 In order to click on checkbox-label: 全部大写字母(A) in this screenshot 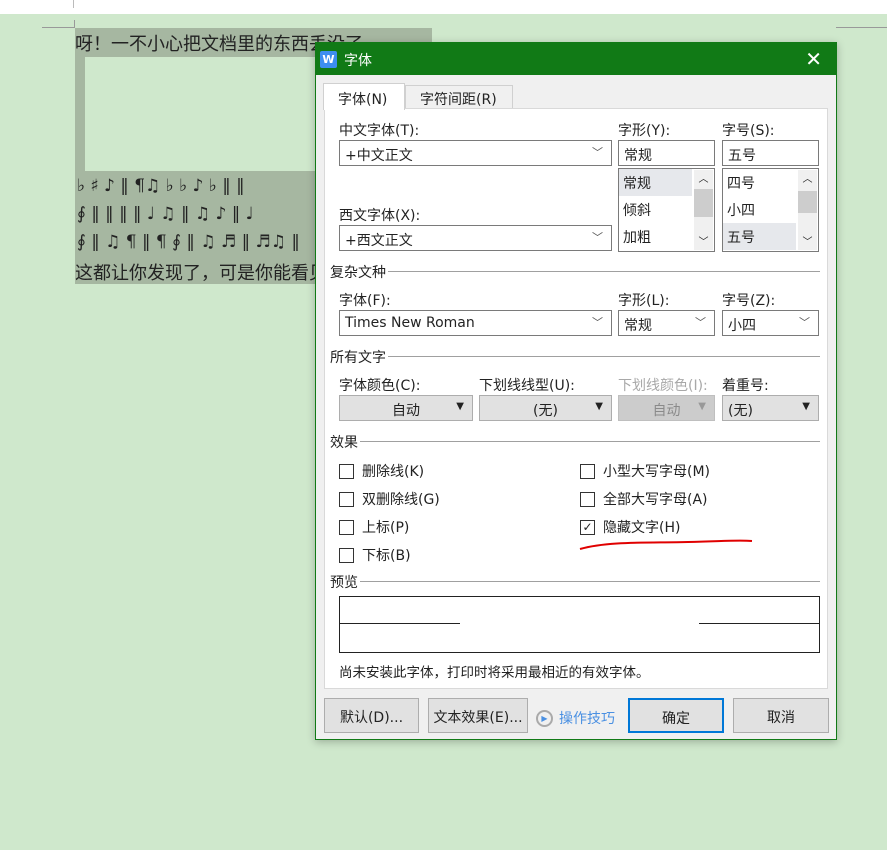, I will do `click(655, 500)`.